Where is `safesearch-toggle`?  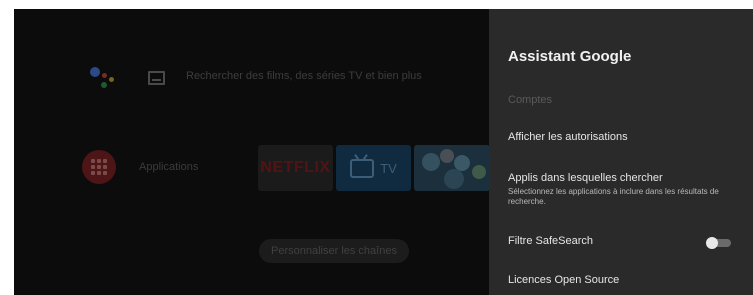
safesearch-toggle is located at coordinates (718, 243).